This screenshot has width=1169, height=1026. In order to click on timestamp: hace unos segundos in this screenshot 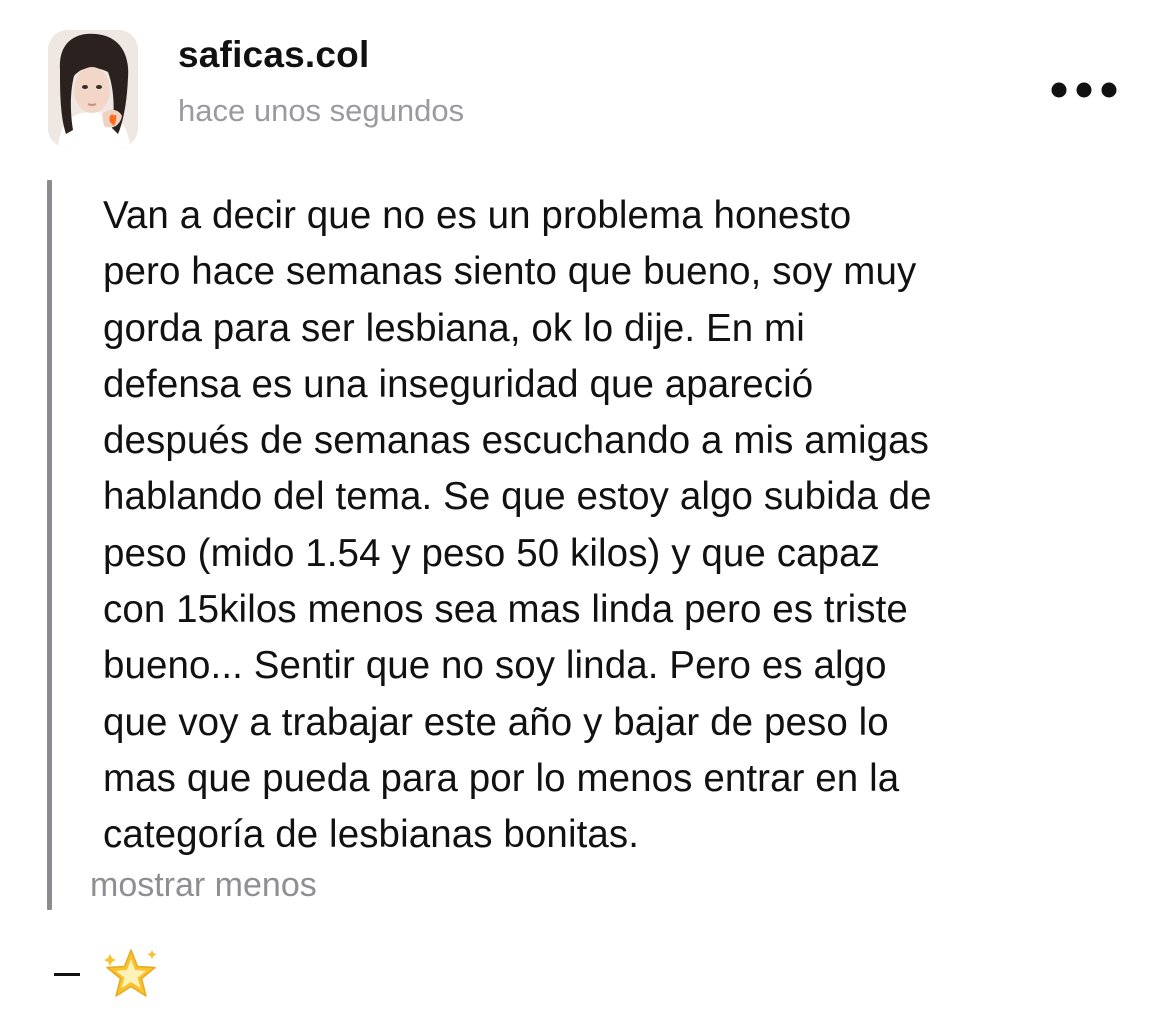, I will do `click(321, 110)`.